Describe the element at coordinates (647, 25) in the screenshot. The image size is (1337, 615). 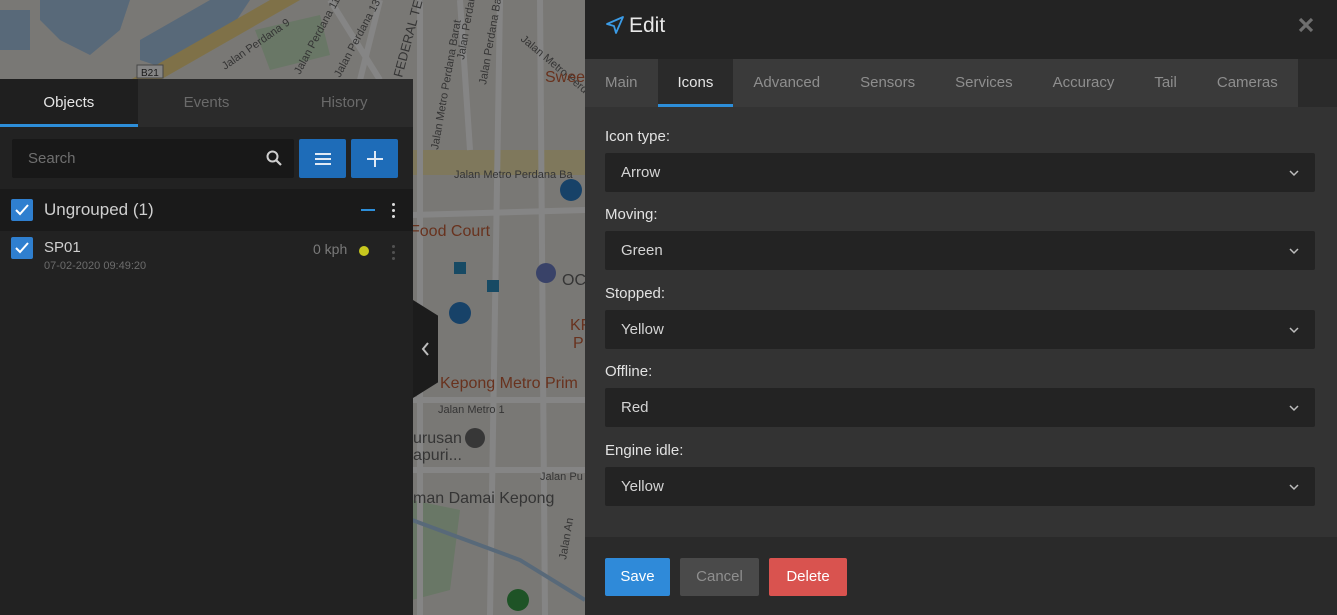
I see `dialog-title: Edit` at that location.